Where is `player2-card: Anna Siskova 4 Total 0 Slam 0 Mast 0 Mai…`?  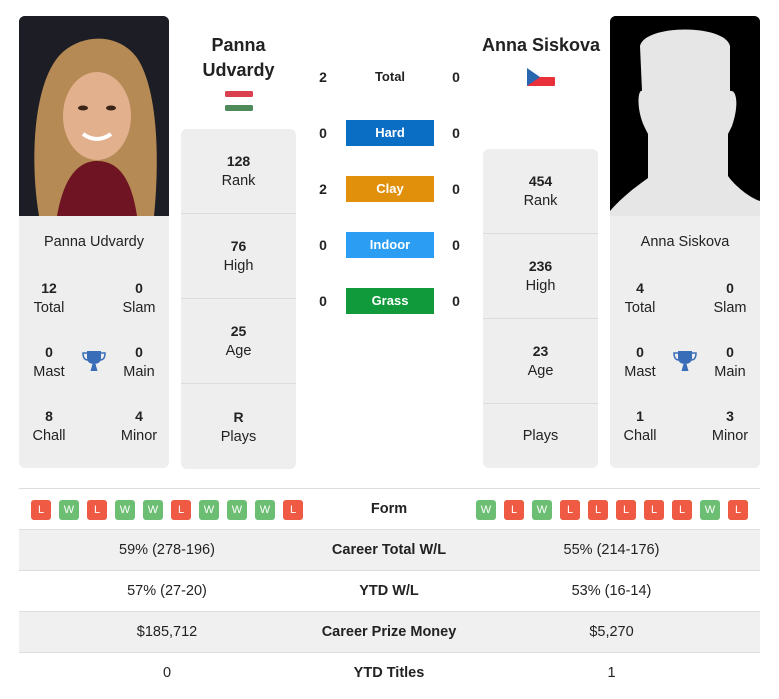
player2-card: Anna Siskova 4 Total 0 Slam 0 Mast 0 Mai… is located at coordinates (685, 242).